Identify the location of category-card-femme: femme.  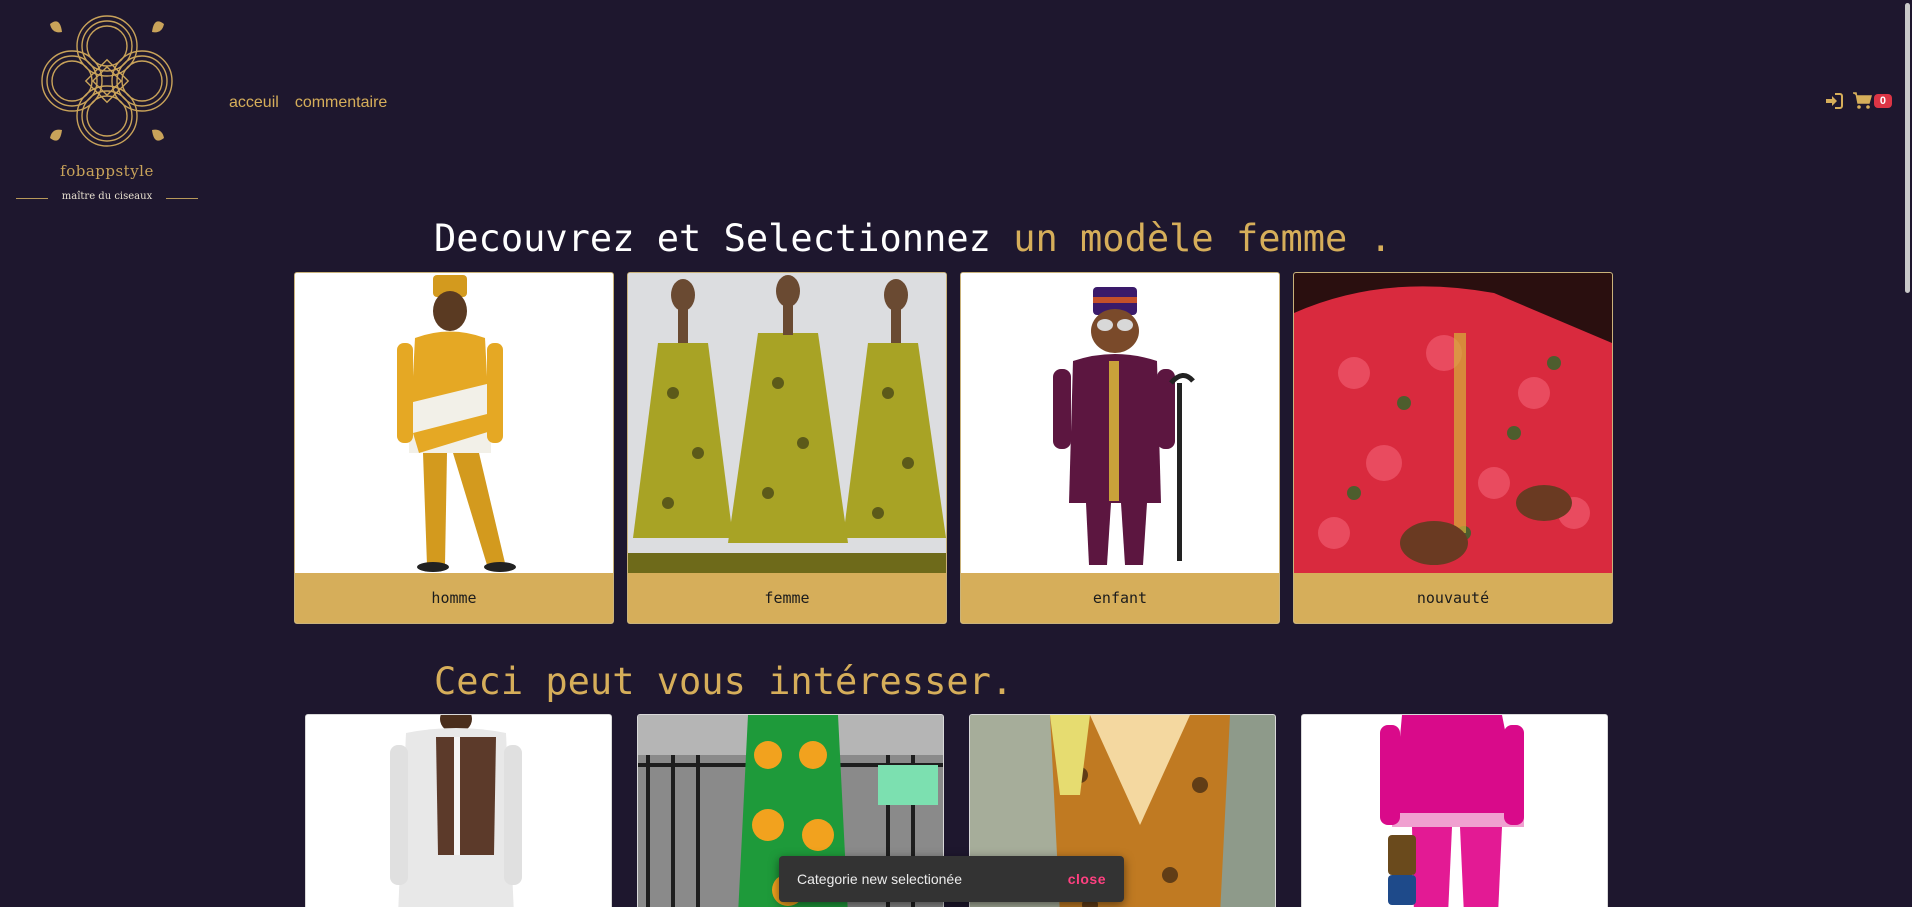
(787, 448).